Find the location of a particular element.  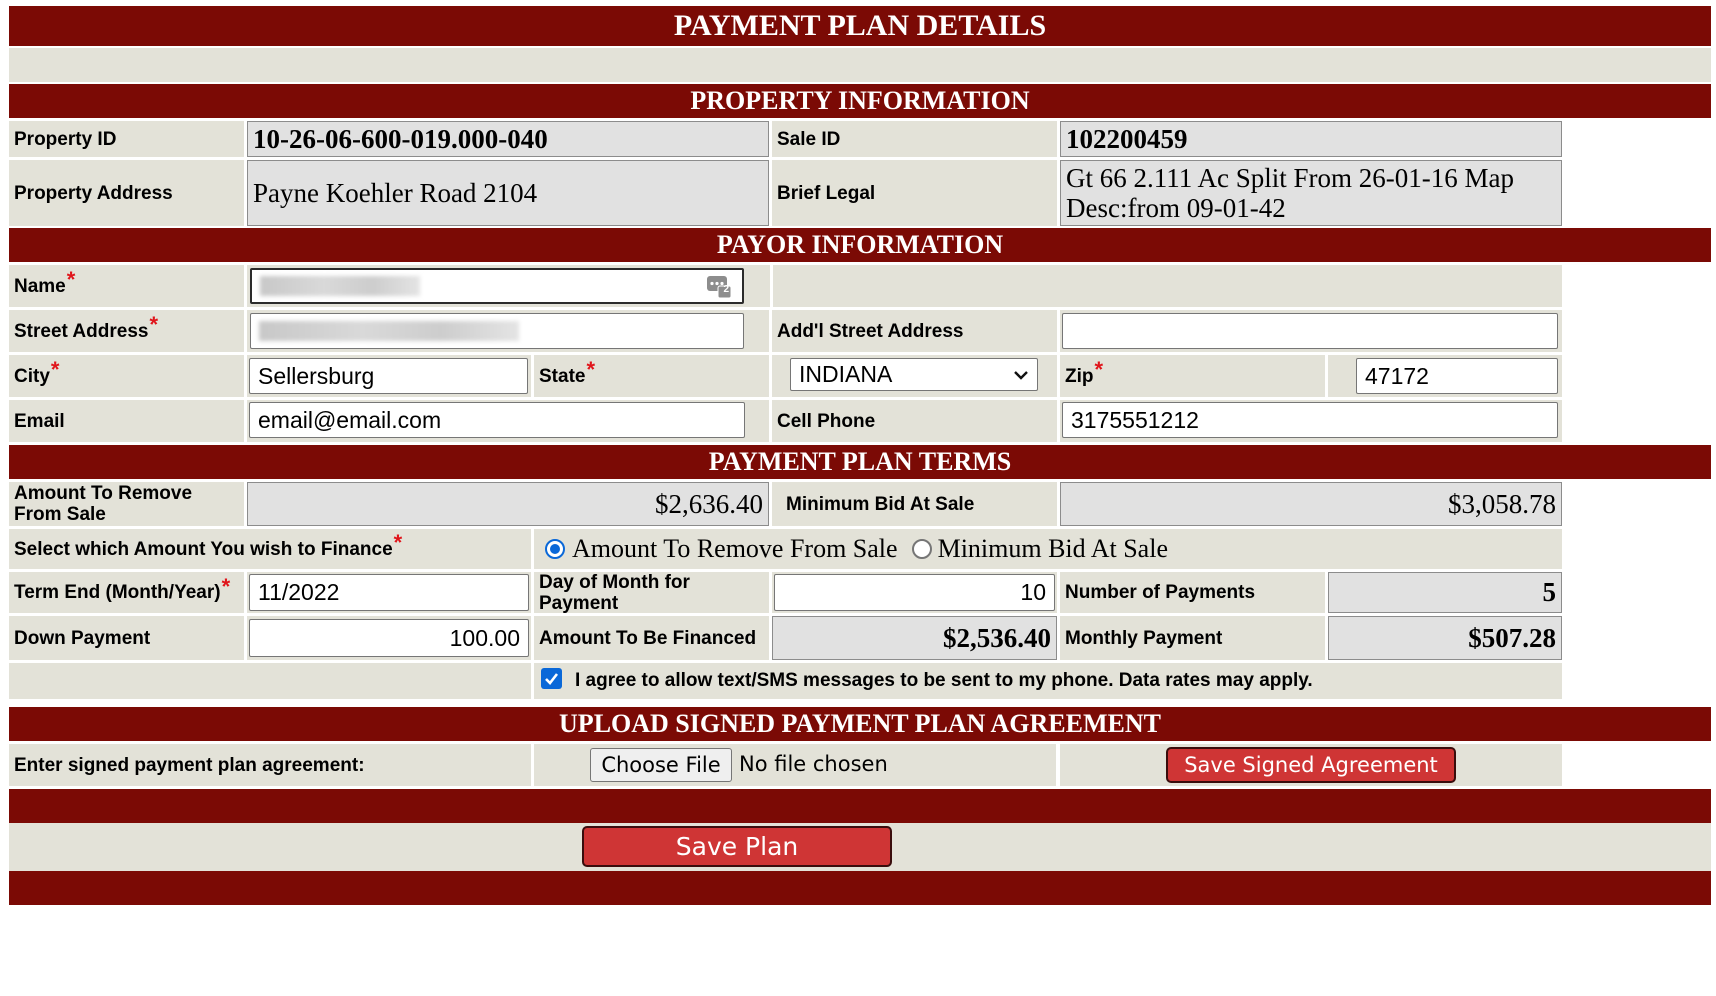

sale-id-label: Sale ID is located at coordinates (914, 139).